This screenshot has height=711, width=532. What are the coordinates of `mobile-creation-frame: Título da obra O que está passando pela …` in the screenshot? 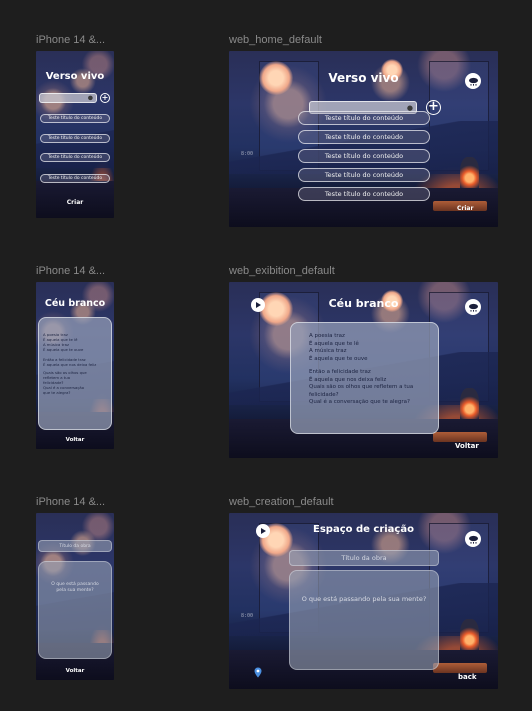 It's located at (75, 596).